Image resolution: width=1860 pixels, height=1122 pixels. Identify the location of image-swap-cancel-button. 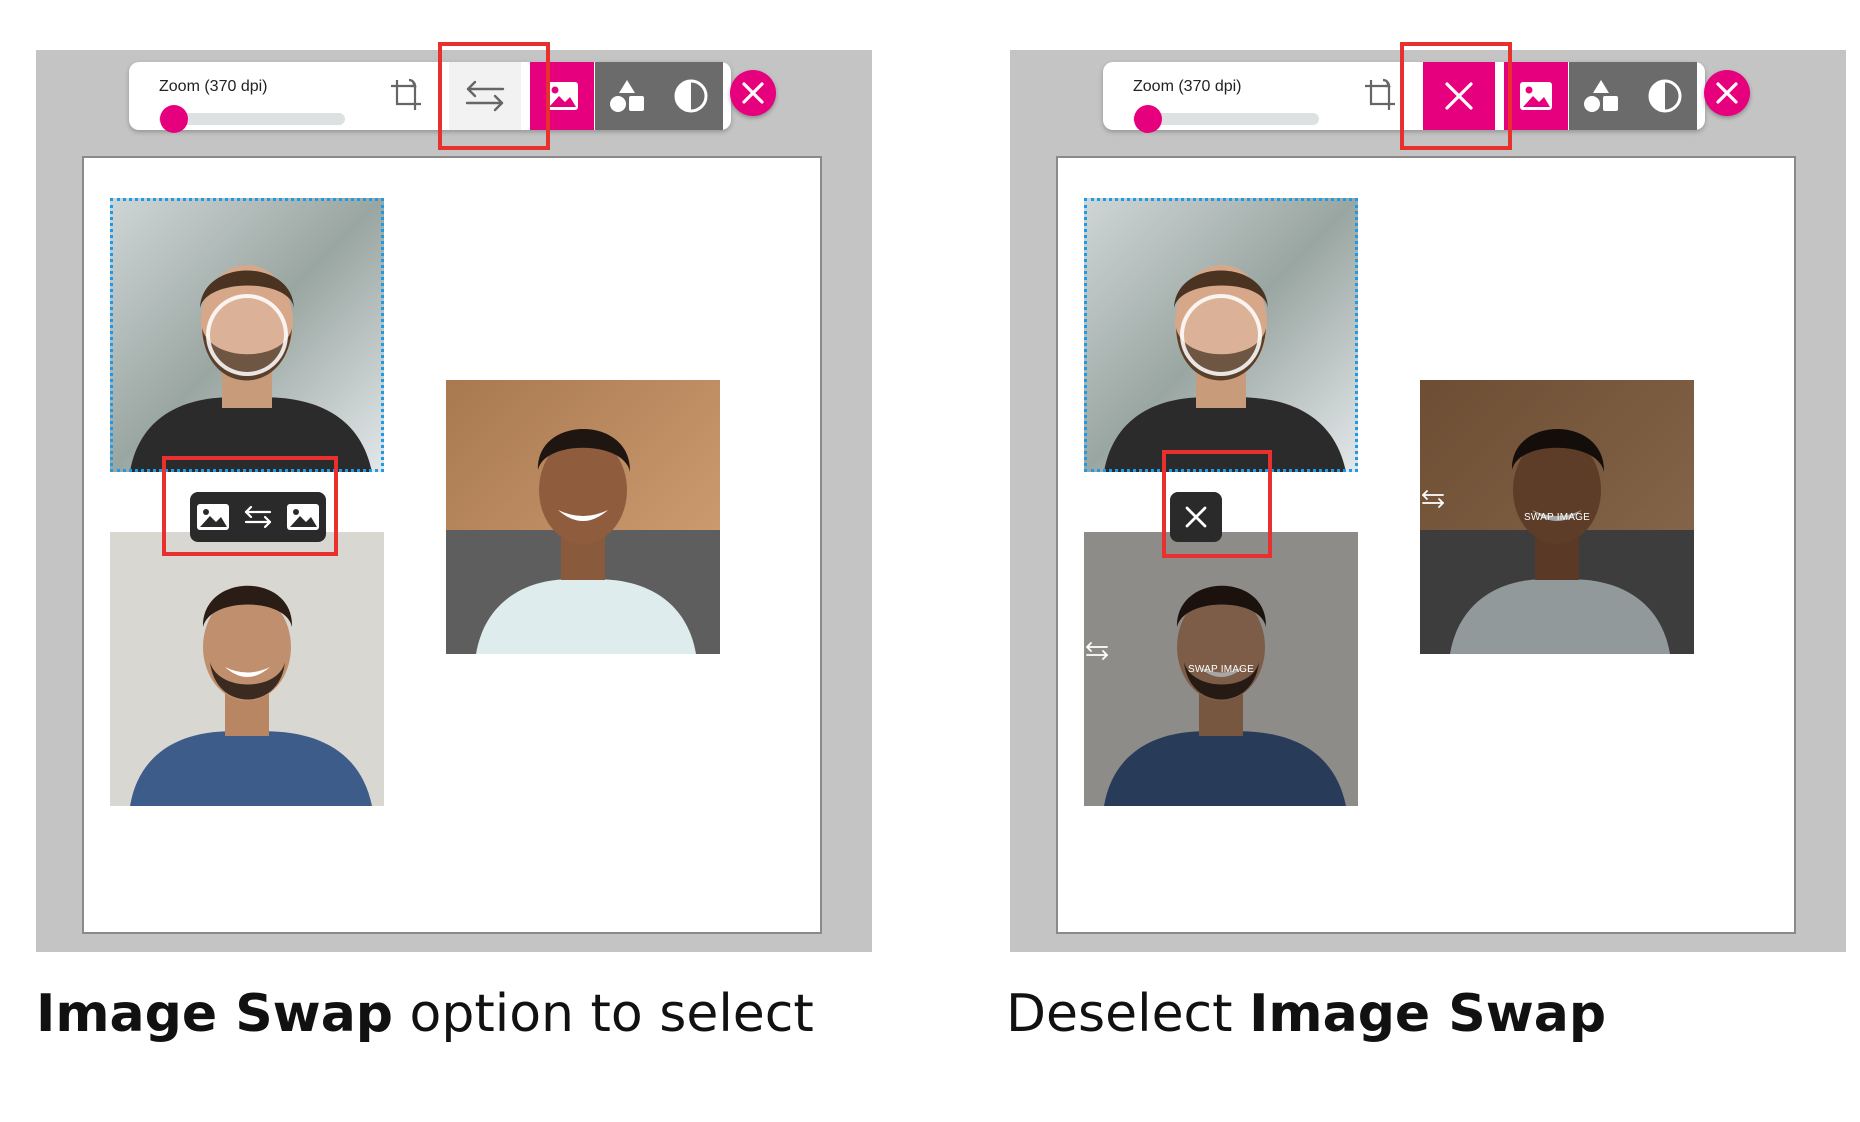
(1459, 96).